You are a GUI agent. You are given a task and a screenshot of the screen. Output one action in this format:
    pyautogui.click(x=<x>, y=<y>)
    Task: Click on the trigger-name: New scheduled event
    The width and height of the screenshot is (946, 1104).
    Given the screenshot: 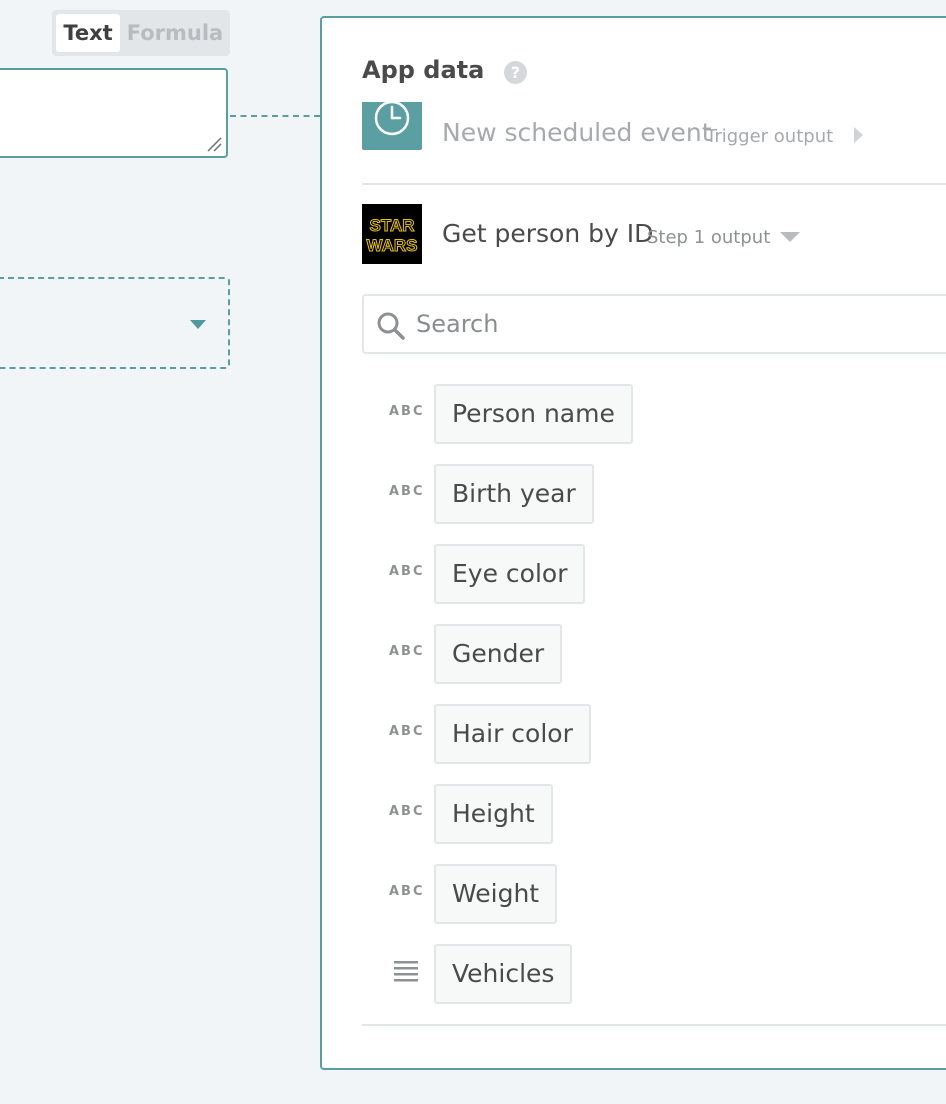 What is the action you would take?
    pyautogui.click(x=577, y=132)
    